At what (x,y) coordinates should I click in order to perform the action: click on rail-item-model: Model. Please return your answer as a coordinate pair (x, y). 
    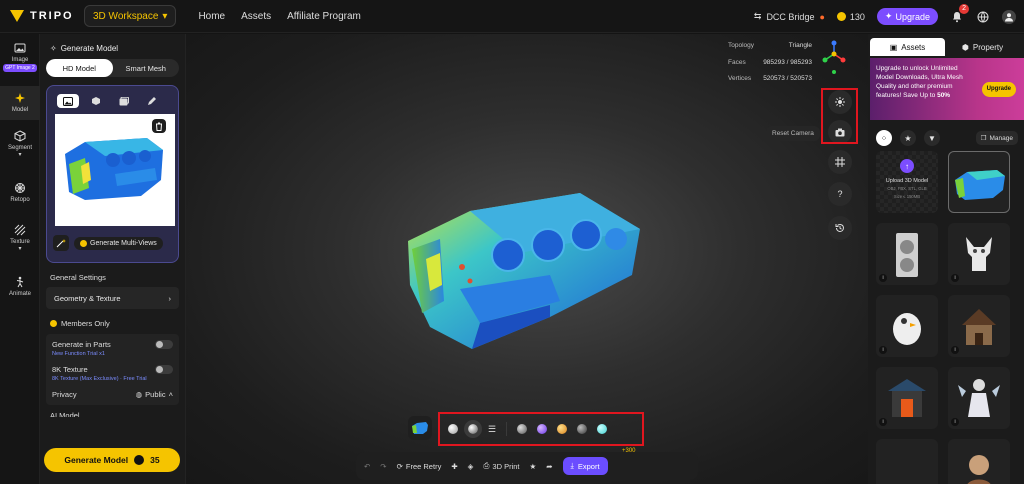
    Looking at the image, I should click on (20, 103).